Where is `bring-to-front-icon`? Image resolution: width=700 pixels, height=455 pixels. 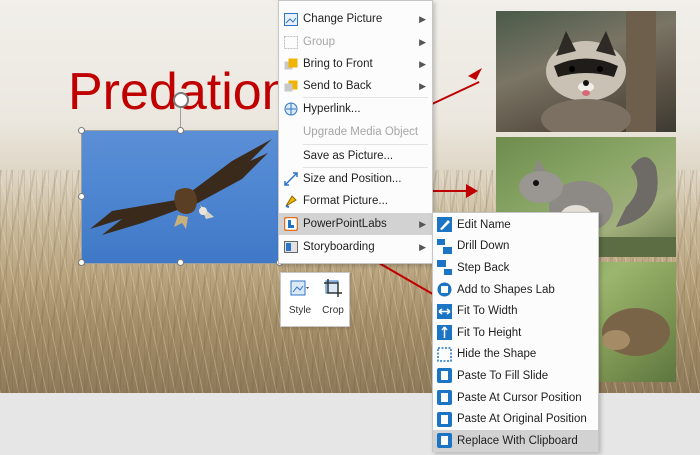 bring-to-front-icon is located at coordinates (291, 64).